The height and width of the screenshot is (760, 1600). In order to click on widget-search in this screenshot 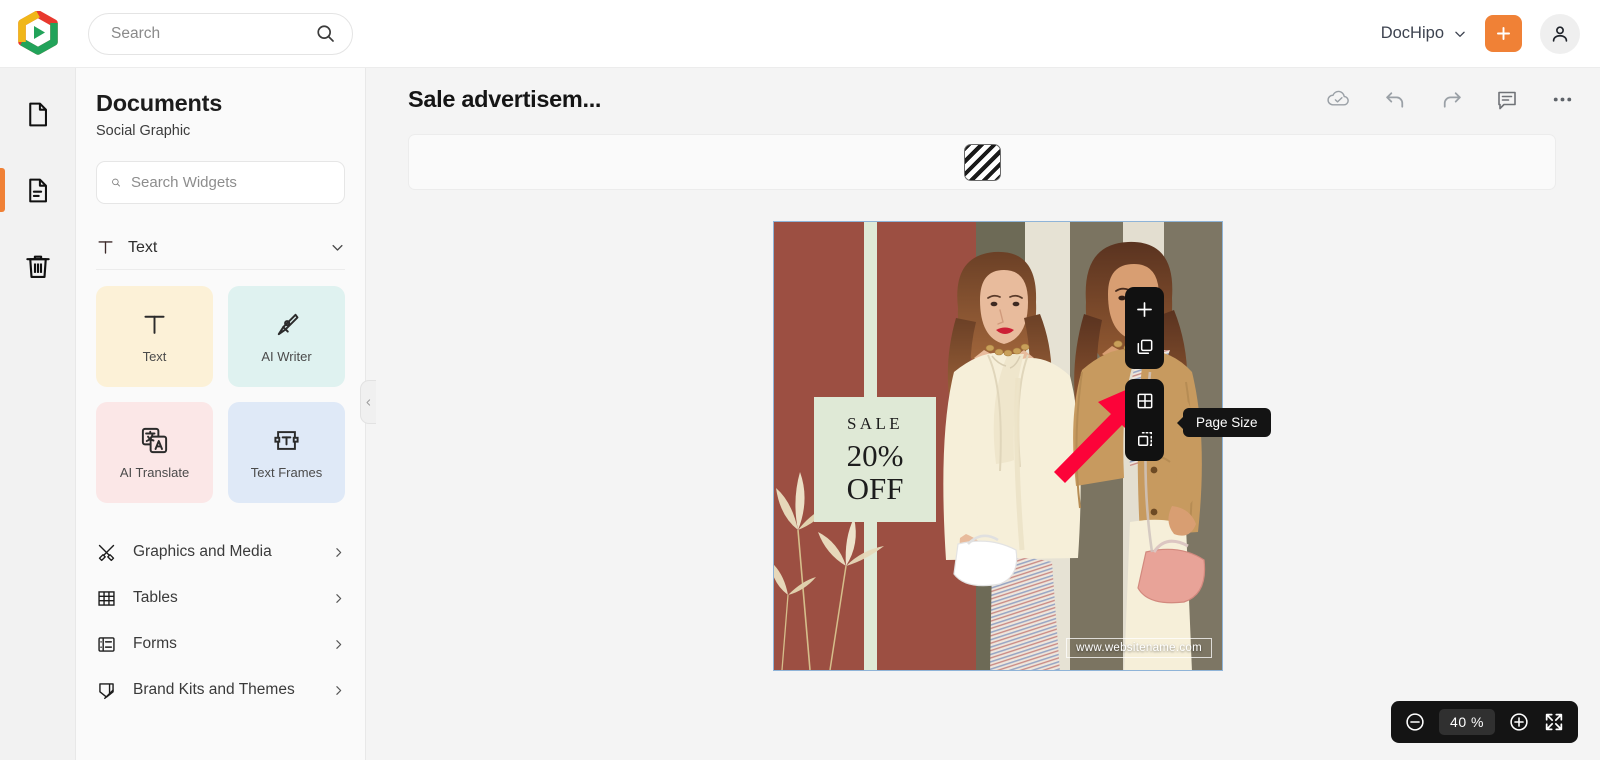, I will do `click(220, 182)`.